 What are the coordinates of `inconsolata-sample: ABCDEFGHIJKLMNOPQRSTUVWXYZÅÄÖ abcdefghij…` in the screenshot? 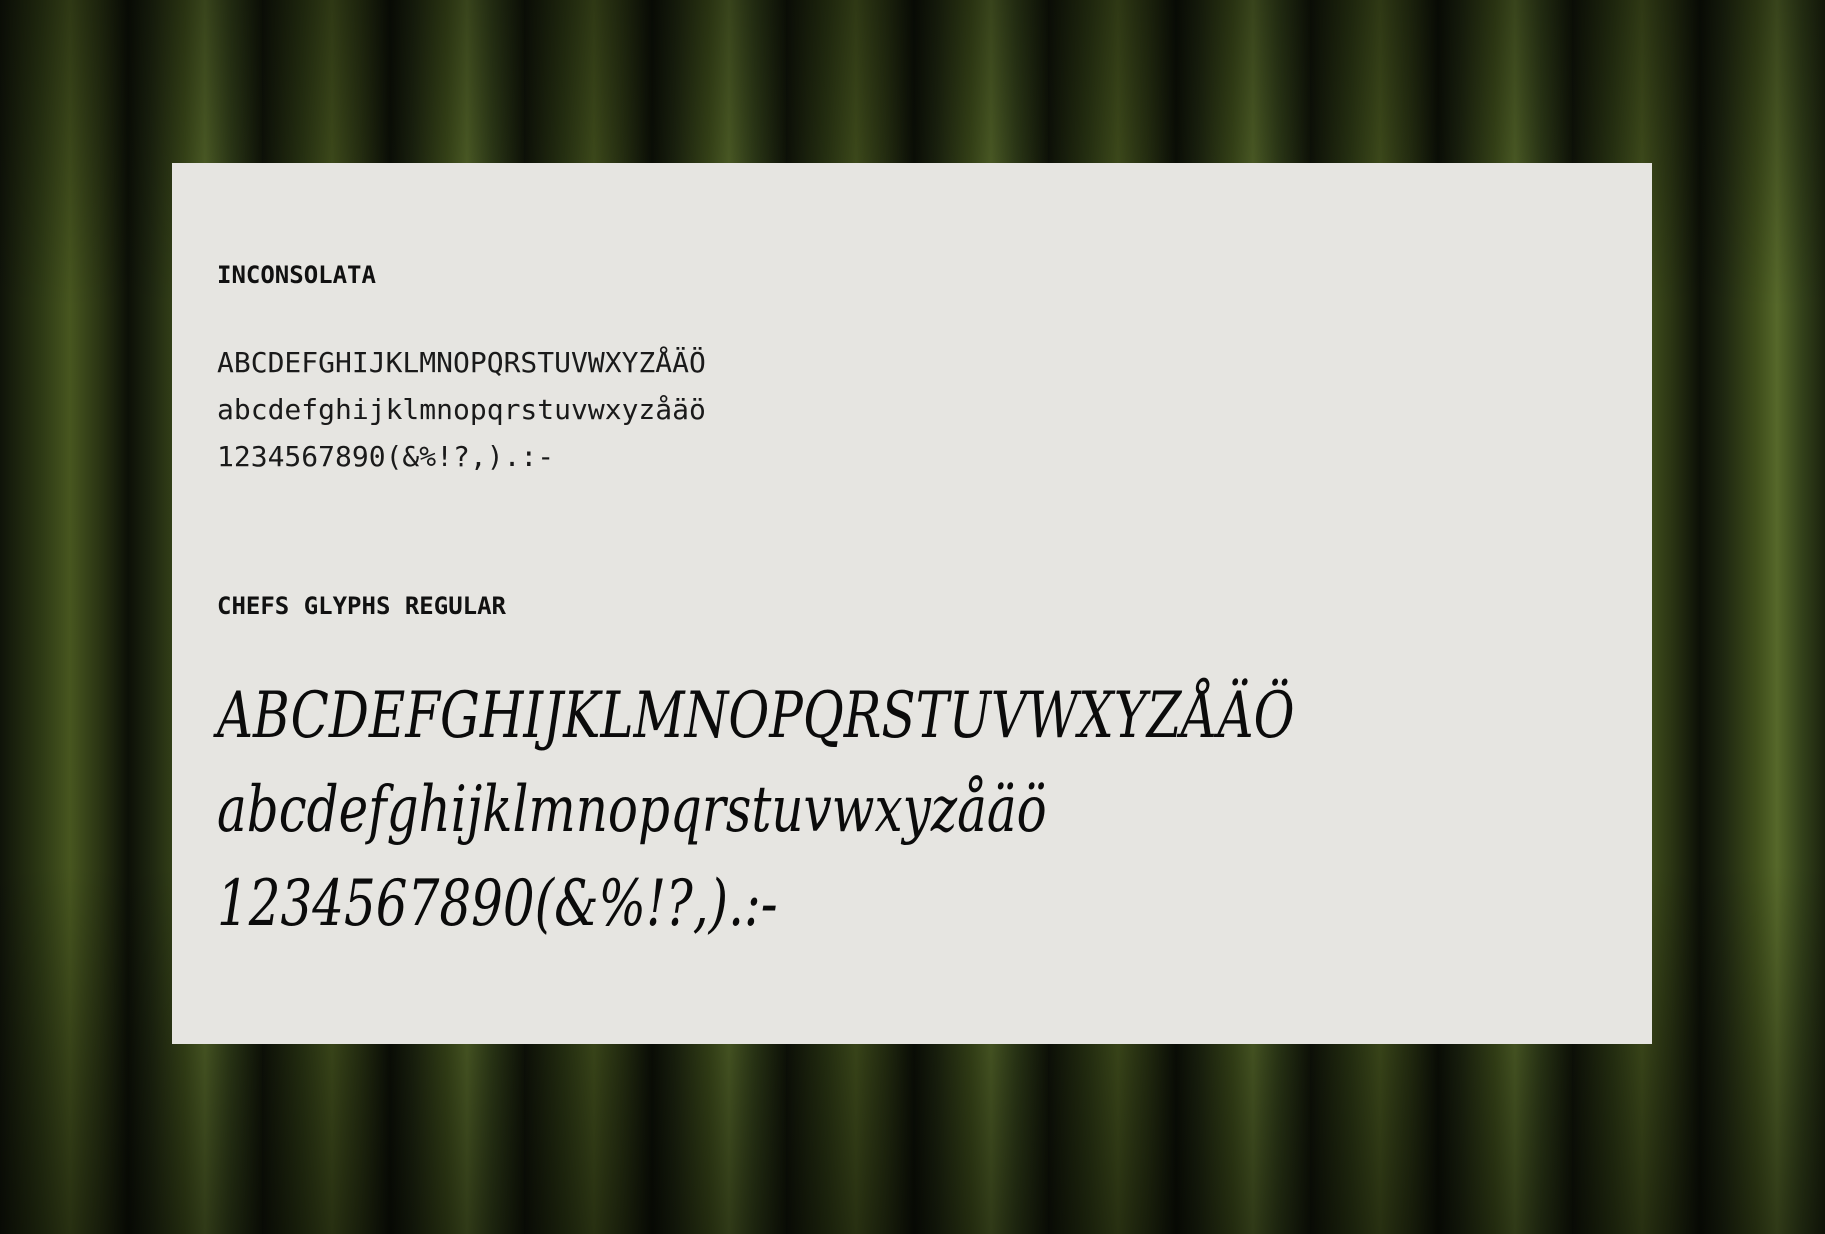 It's located at (461, 409).